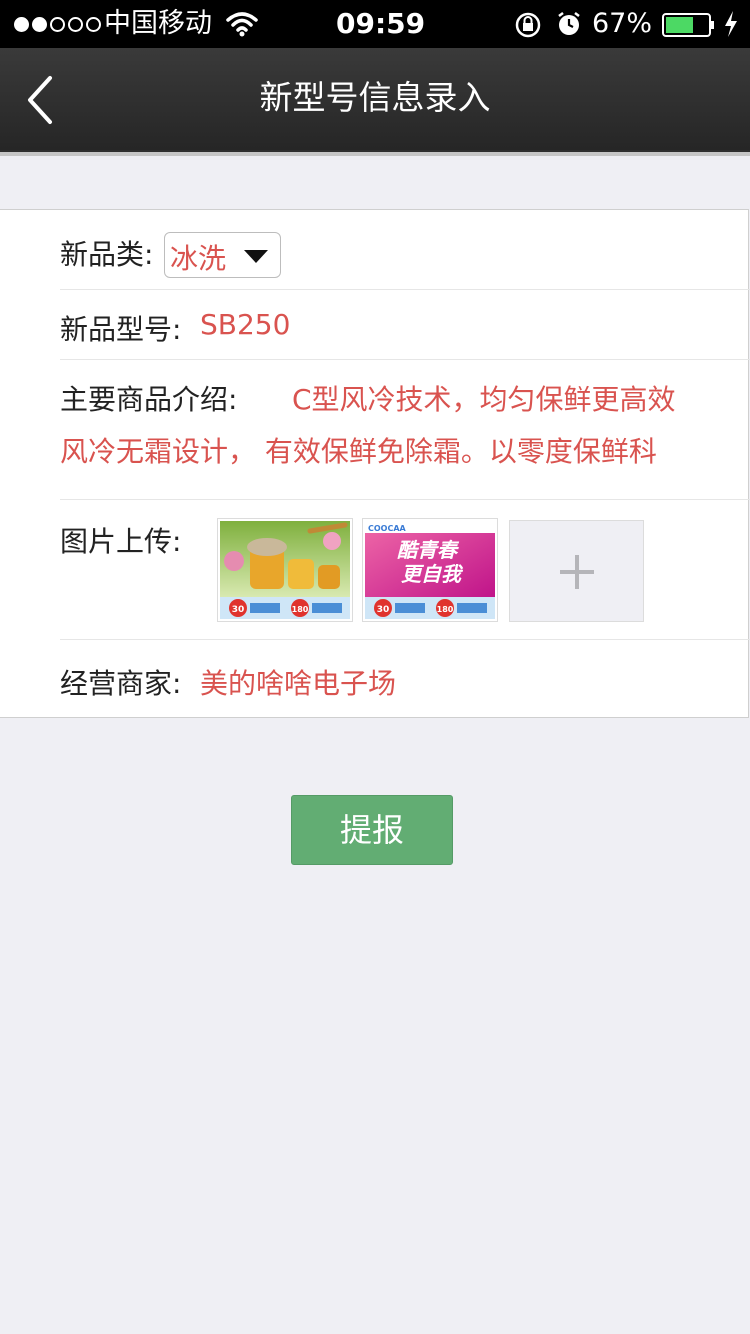 Image resolution: width=750 pixels, height=1334 pixels. I want to click on merchant-value: 美的啥啥电子场, so click(298, 682).